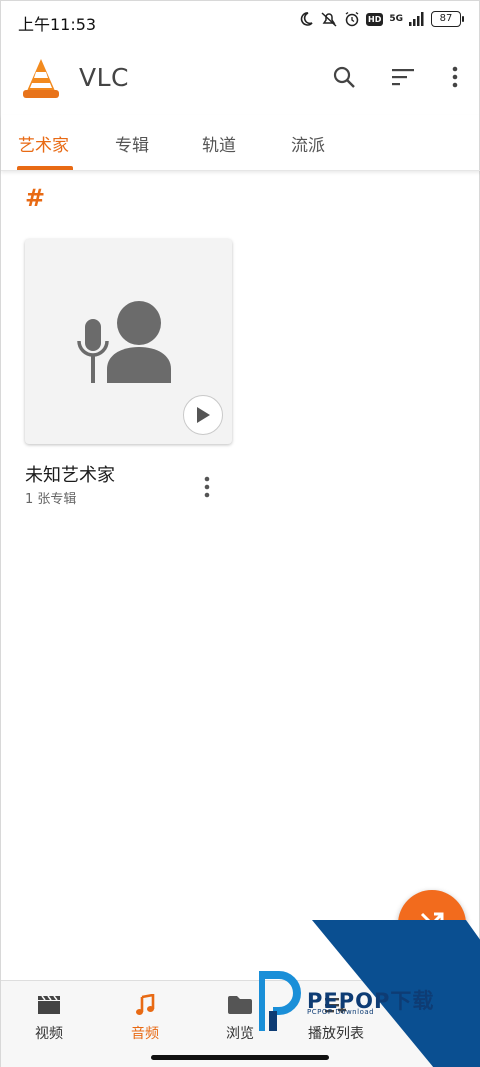 The width and height of the screenshot is (480, 1067). What do you see at coordinates (329, 19) in the screenshot?
I see `mute-icon` at bounding box center [329, 19].